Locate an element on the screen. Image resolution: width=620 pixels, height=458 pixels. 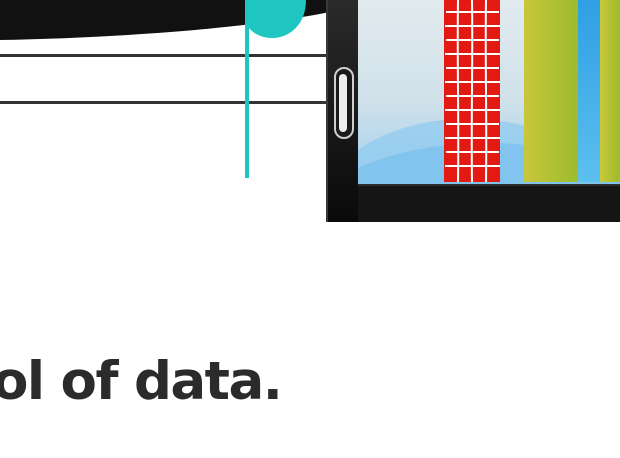
olive-bar is located at coordinates (551, 91).